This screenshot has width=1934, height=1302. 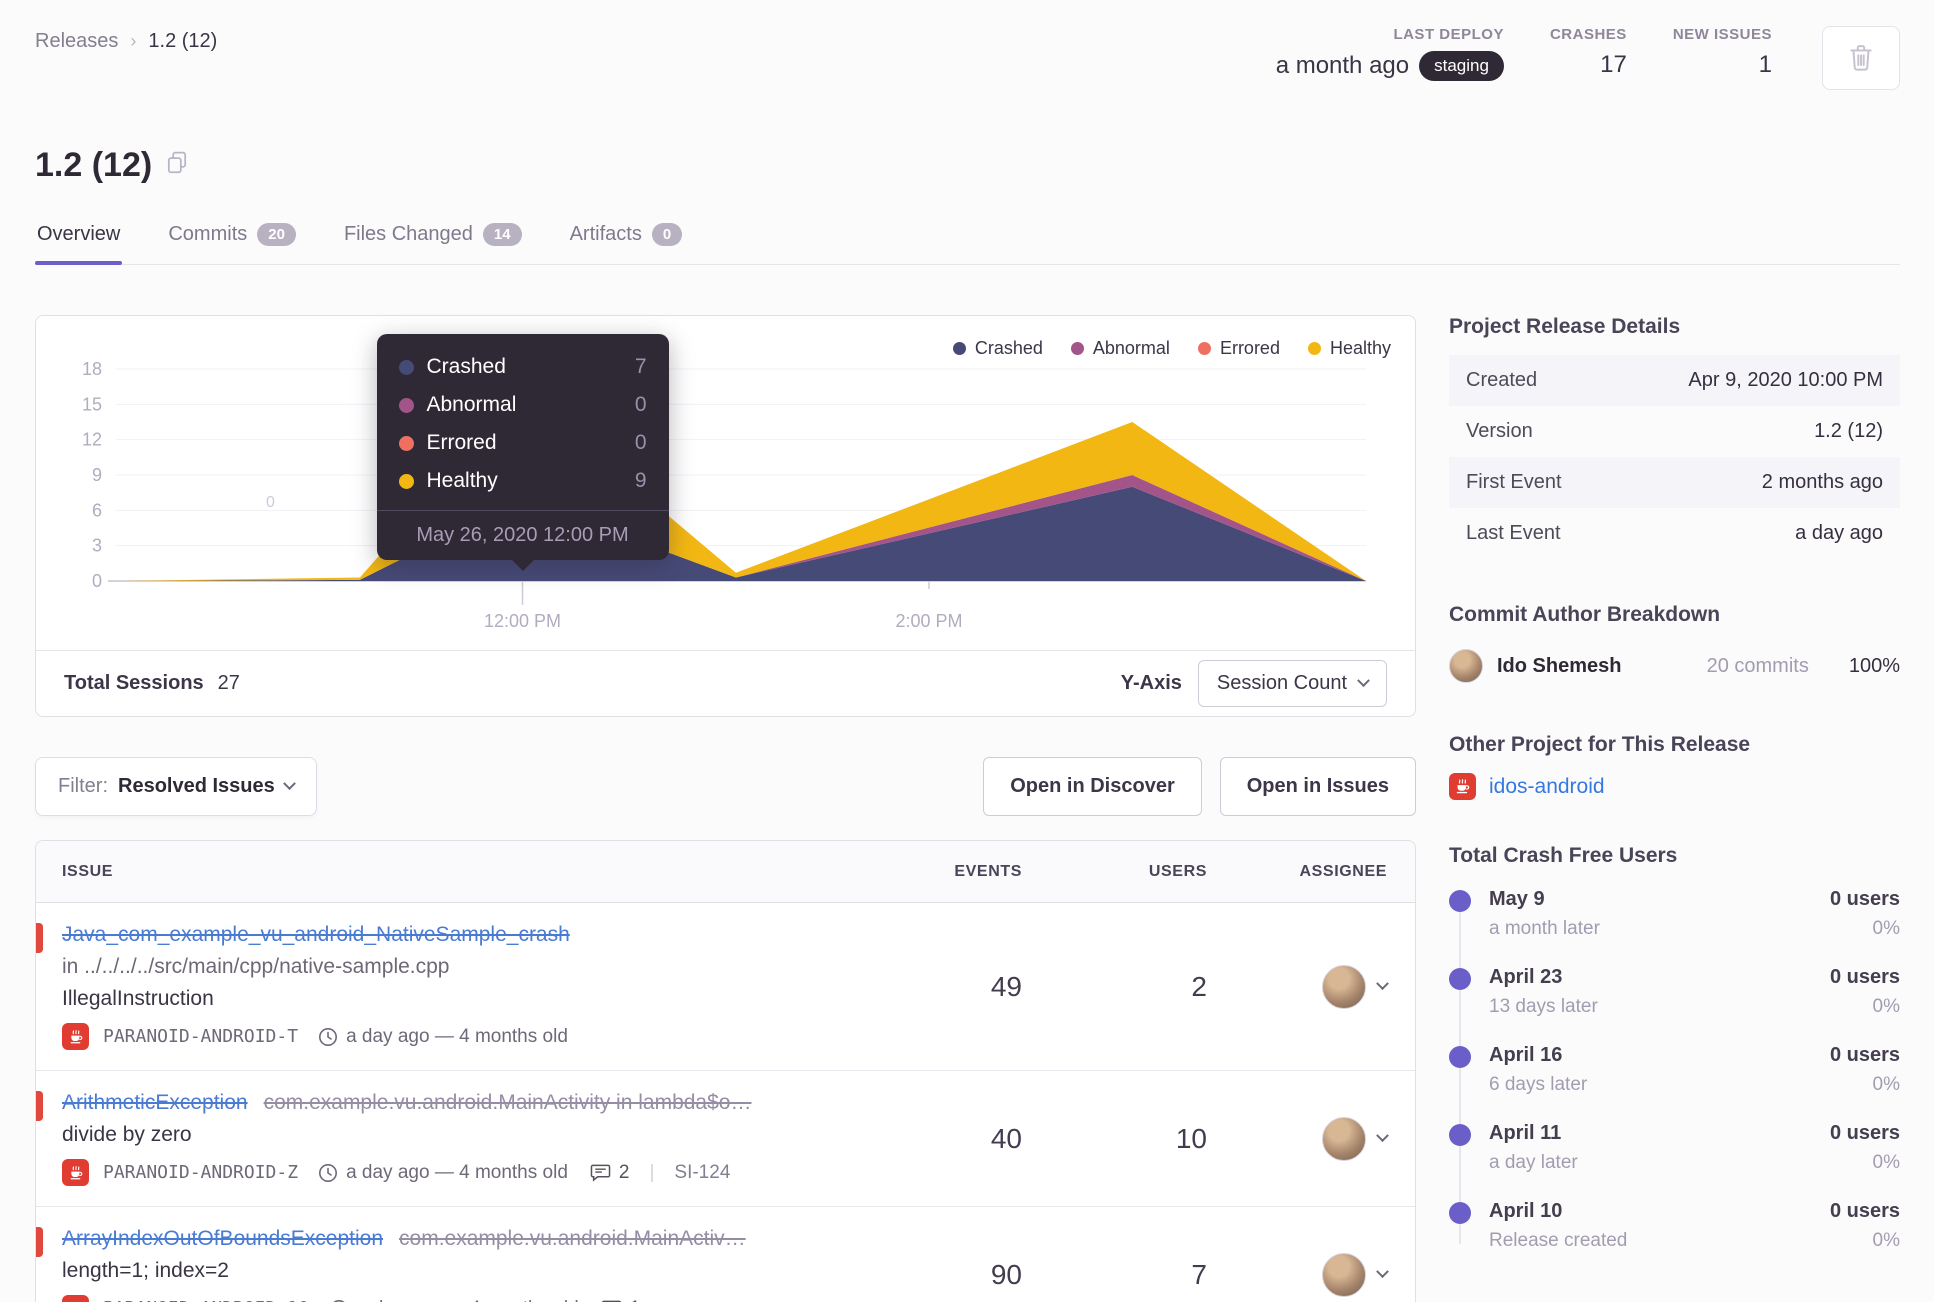 What do you see at coordinates (1864, 977) in the screenshot?
I see `timeline-users: 0 users` at bounding box center [1864, 977].